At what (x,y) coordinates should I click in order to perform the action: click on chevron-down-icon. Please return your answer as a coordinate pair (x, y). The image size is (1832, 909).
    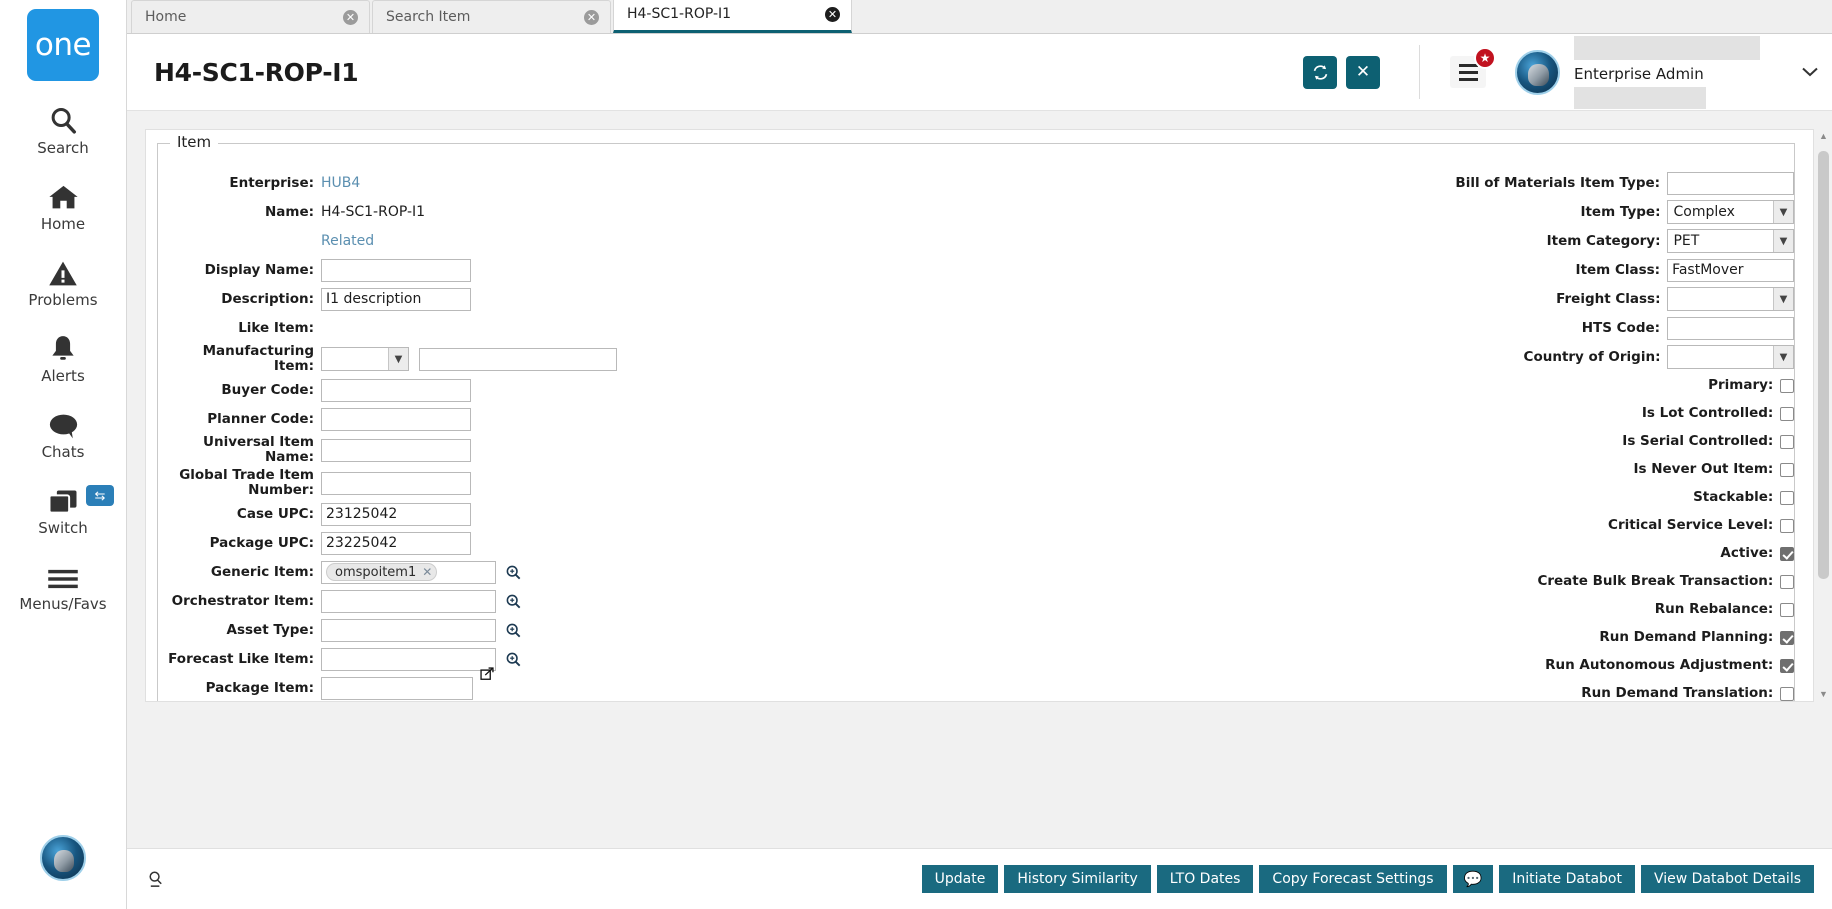
    Looking at the image, I should click on (1810, 72).